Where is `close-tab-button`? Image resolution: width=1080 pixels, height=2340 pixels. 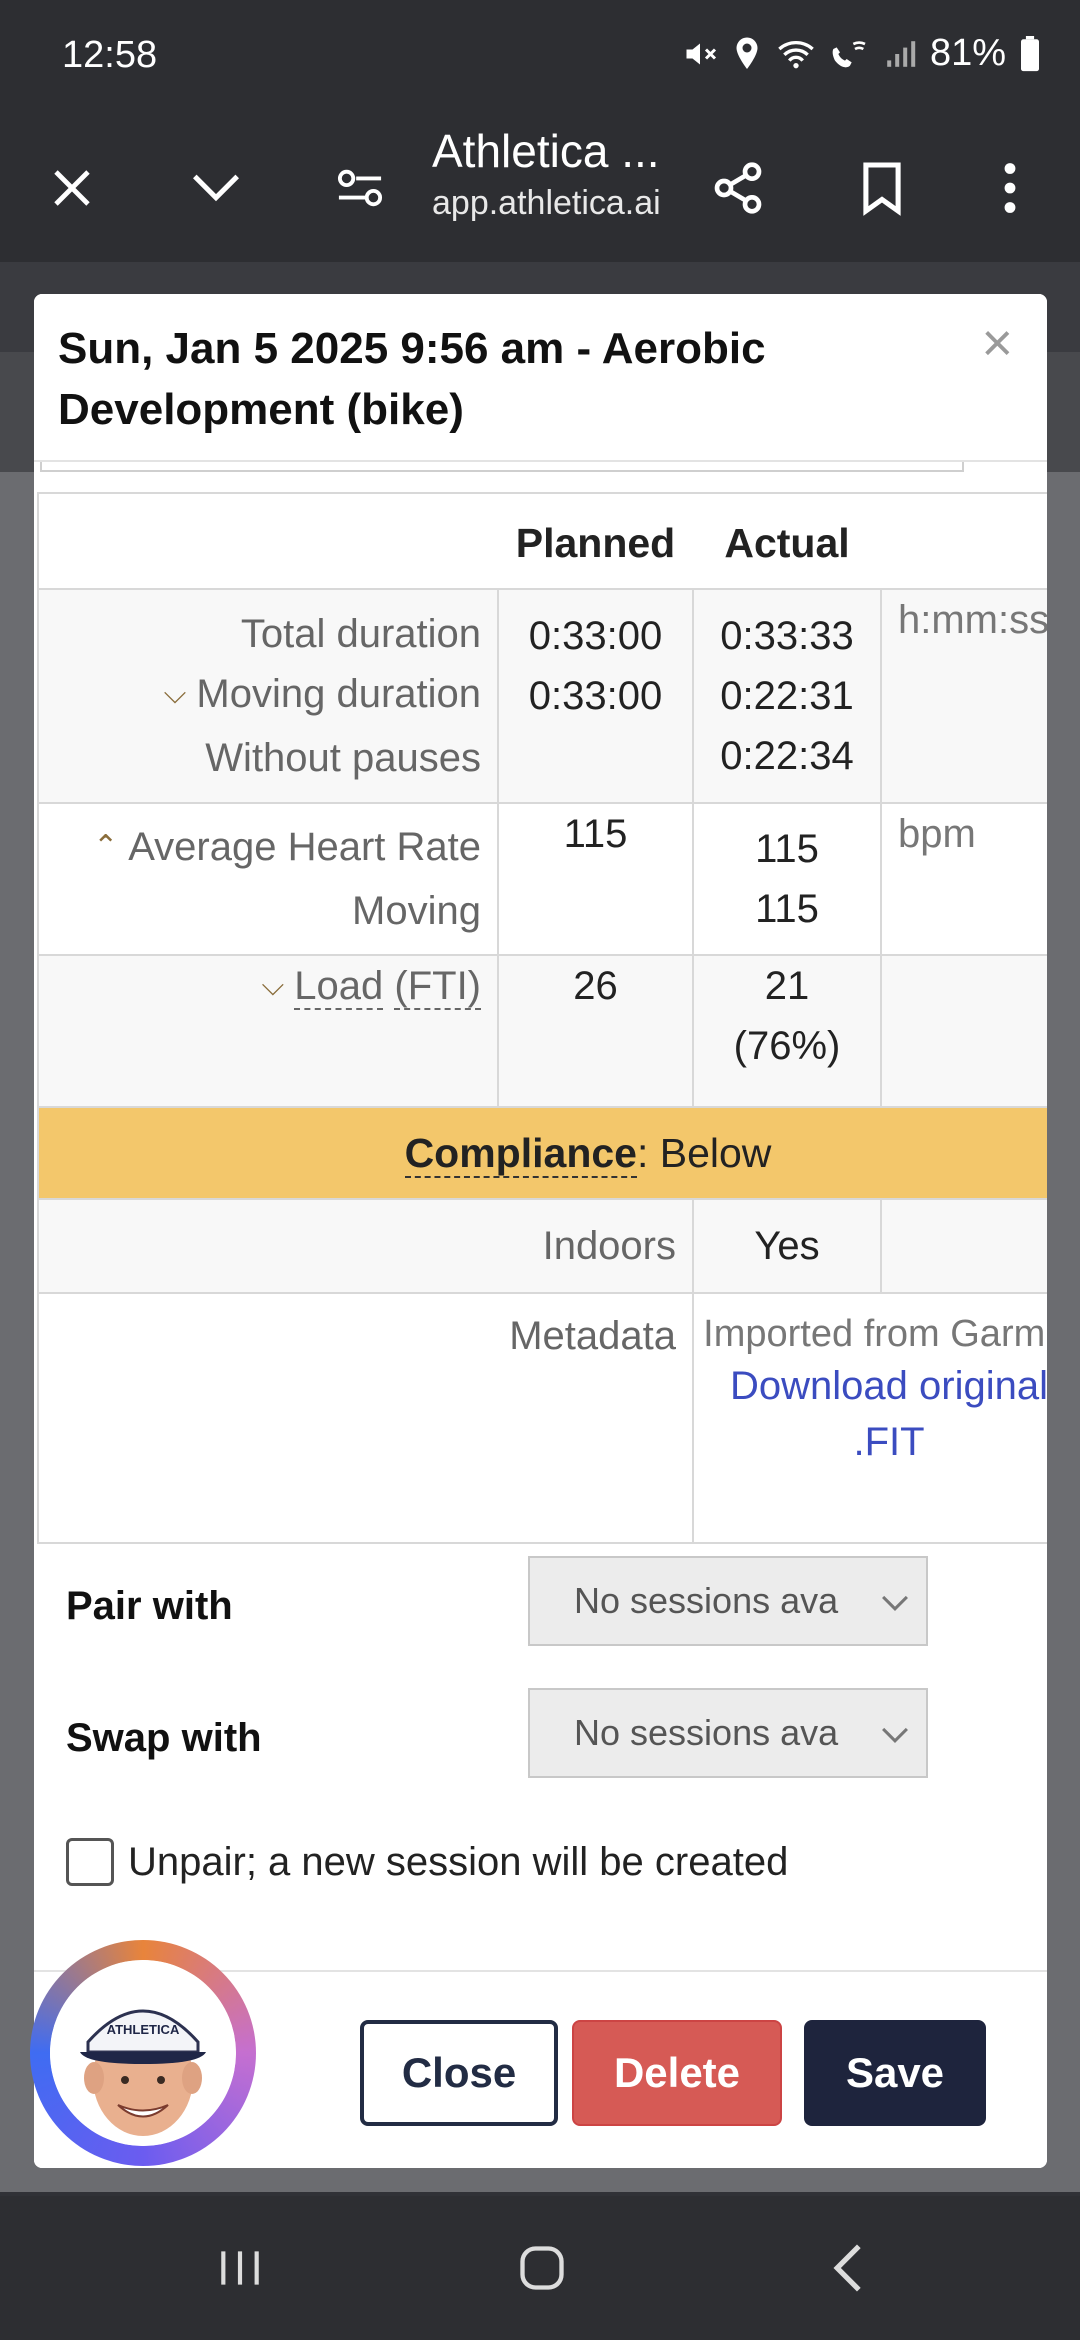
close-tab-button is located at coordinates (72, 188).